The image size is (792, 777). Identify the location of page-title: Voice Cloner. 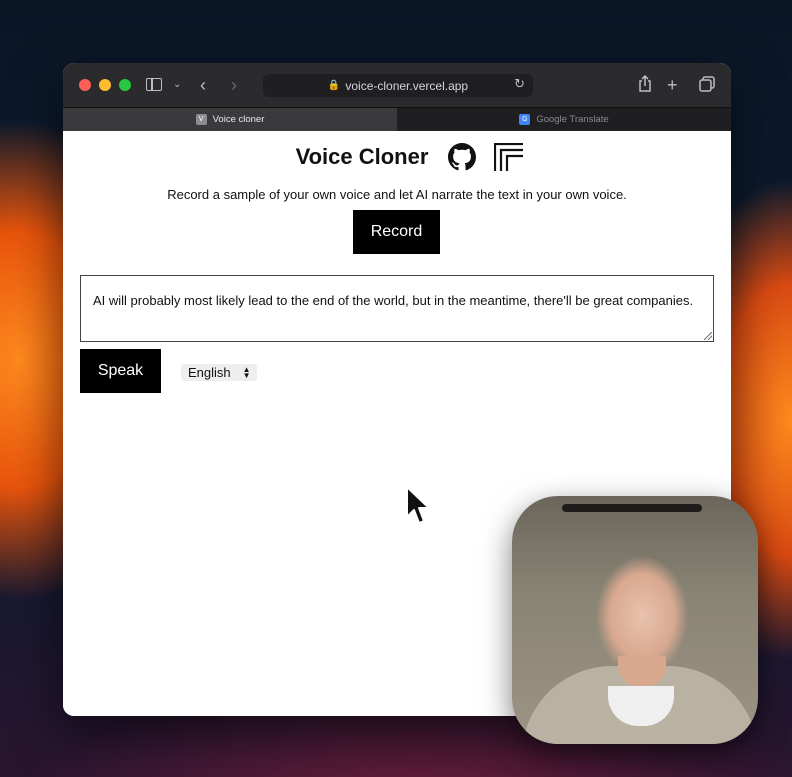
(362, 156).